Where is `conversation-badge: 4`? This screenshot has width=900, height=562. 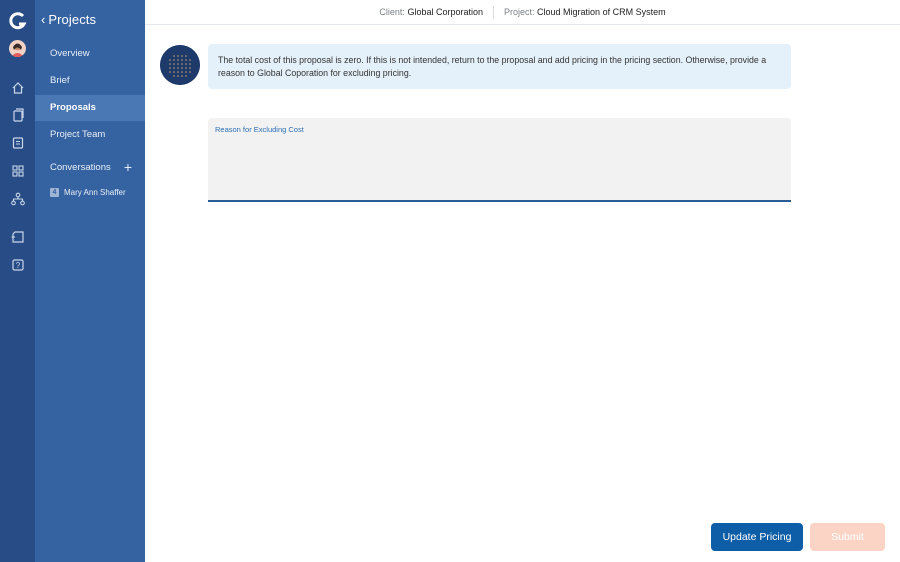 conversation-badge: 4 is located at coordinates (54, 192).